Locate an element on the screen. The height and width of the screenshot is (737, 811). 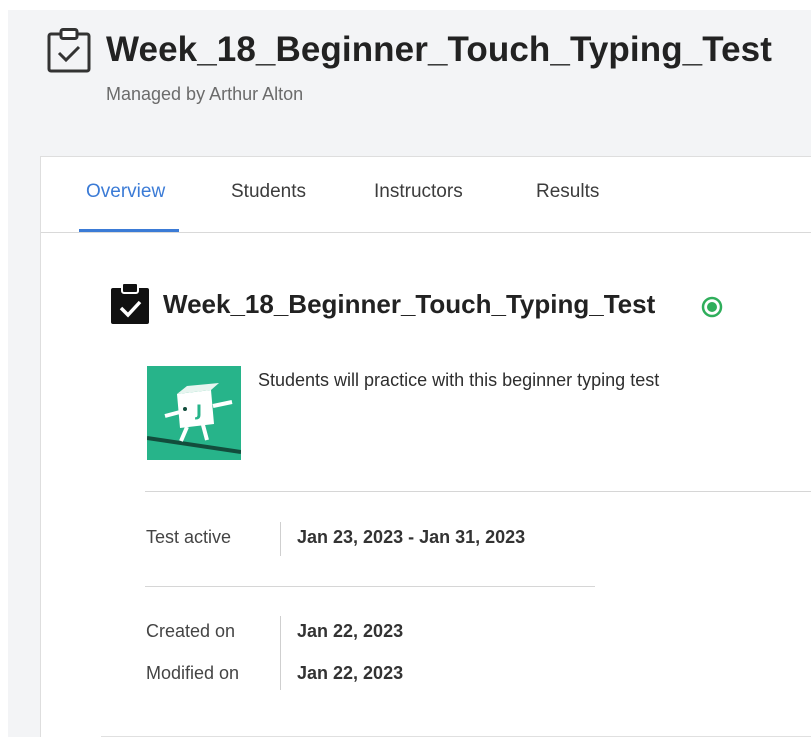
test-title: Week_18_Beginner_Touch_Typing_Test is located at coordinates (409, 304).